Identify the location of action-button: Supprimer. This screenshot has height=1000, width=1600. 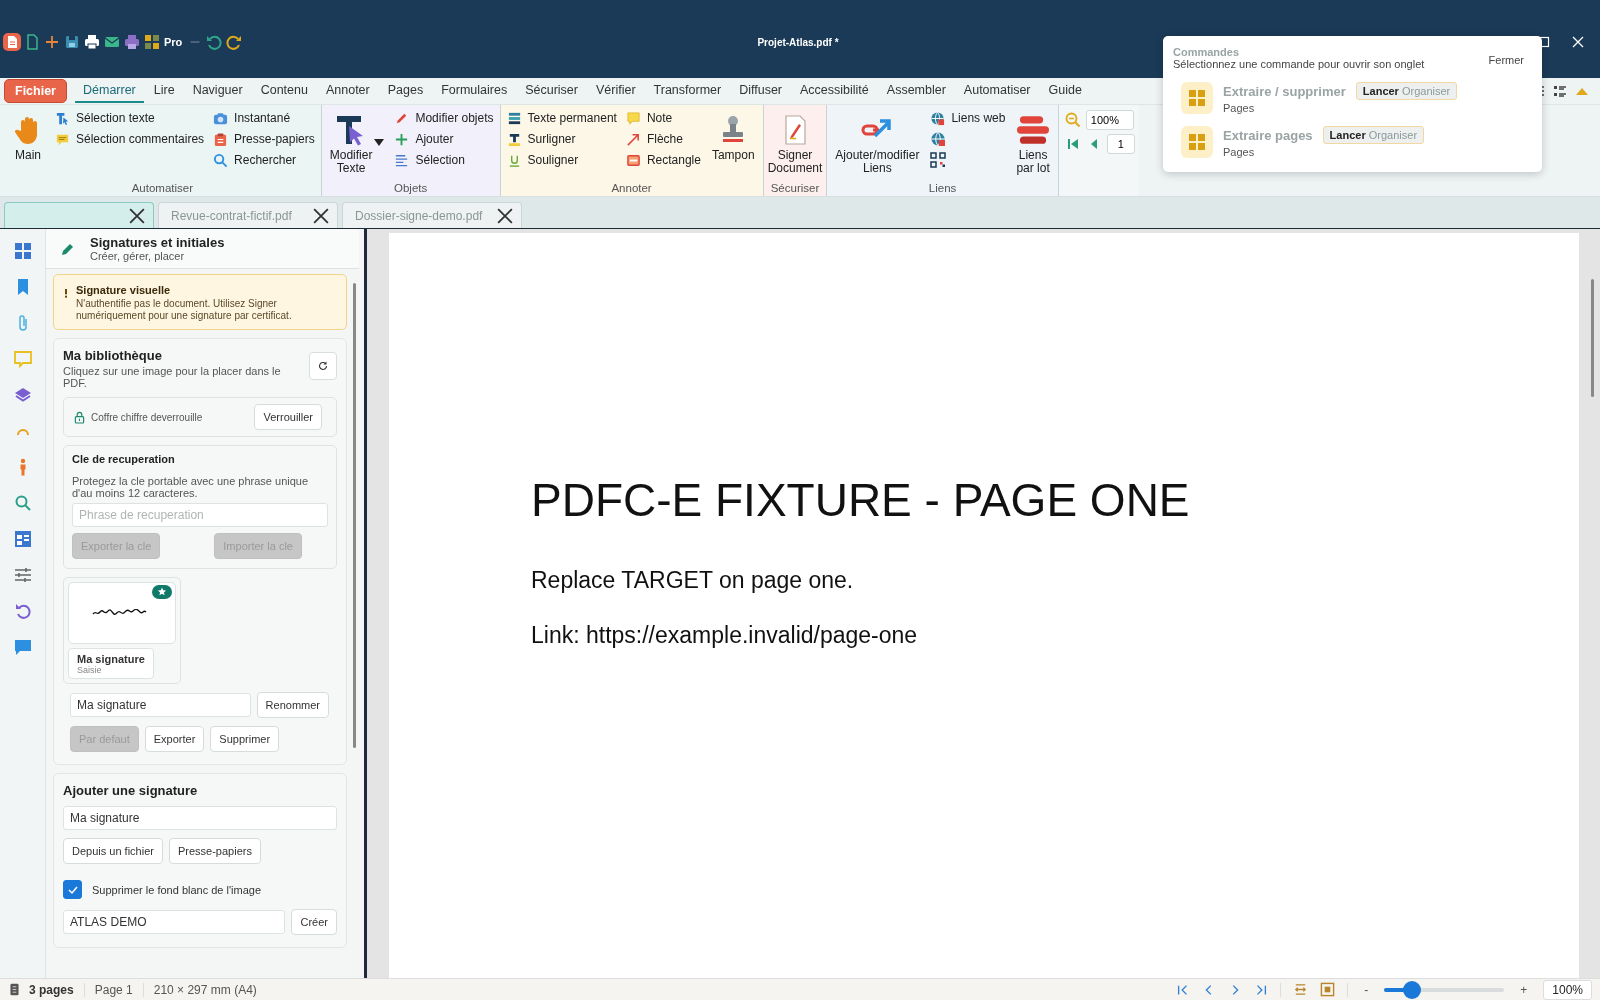
(245, 739).